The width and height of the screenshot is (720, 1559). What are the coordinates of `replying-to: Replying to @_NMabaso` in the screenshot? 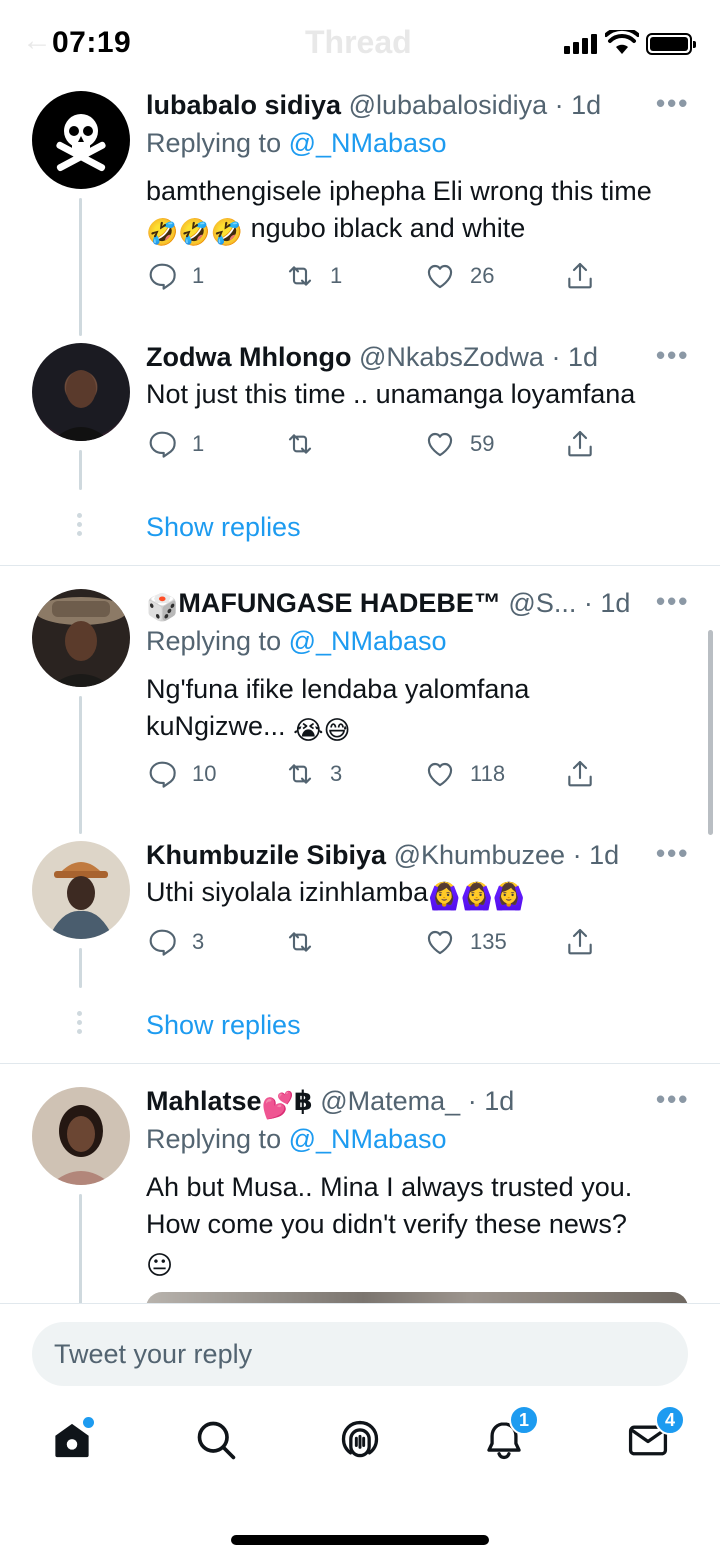 It's located at (296, 1139).